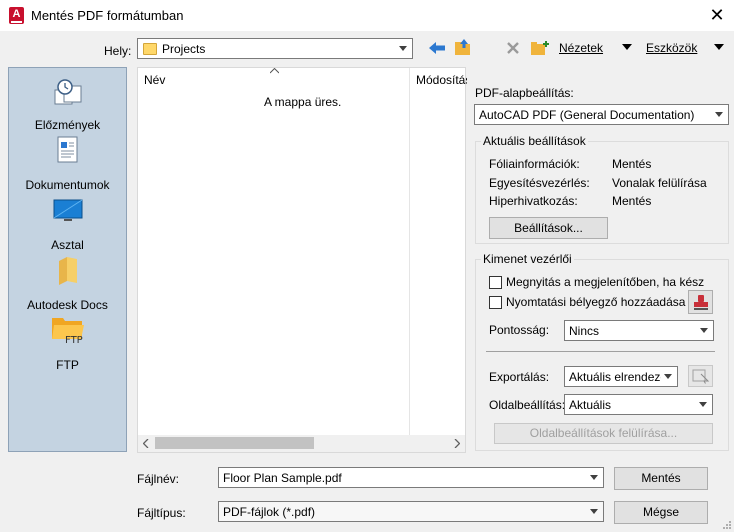  What do you see at coordinates (67, 185) in the screenshot?
I see `place-label: Dokumentumok` at bounding box center [67, 185].